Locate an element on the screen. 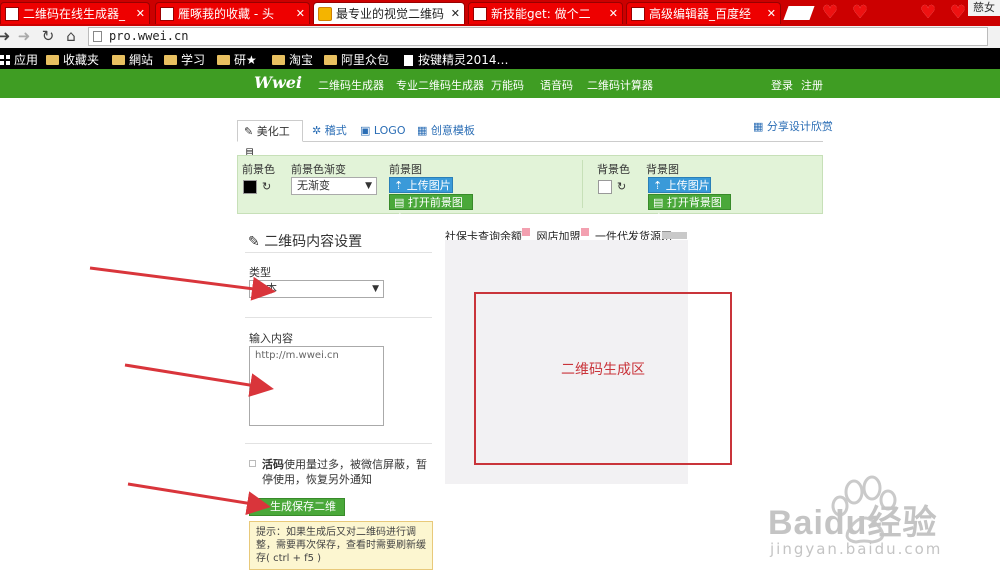 This screenshot has width=1000, height=585. watermark-url: jingyan.baidu.com is located at coordinates (856, 549).